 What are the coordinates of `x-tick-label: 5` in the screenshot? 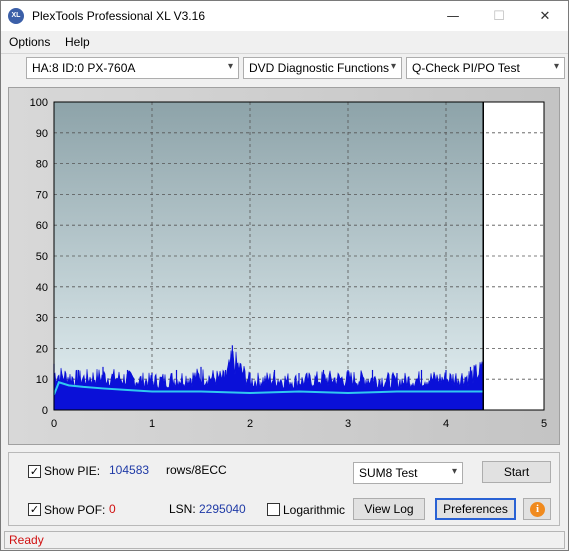 It's located at (544, 424).